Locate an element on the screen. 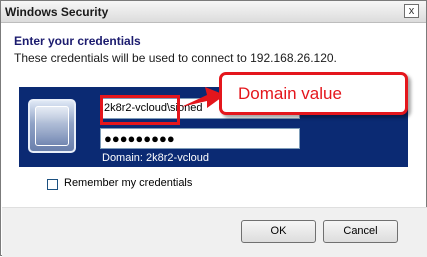 The height and width of the screenshot is (257, 427). callout-text: Domain value is located at coordinates (290, 93).